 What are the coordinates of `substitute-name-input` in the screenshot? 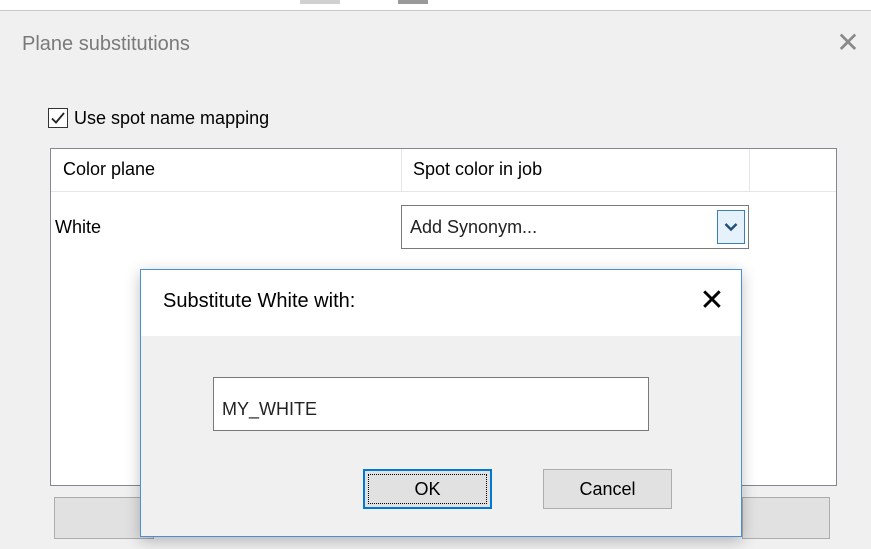 It's located at (431, 404).